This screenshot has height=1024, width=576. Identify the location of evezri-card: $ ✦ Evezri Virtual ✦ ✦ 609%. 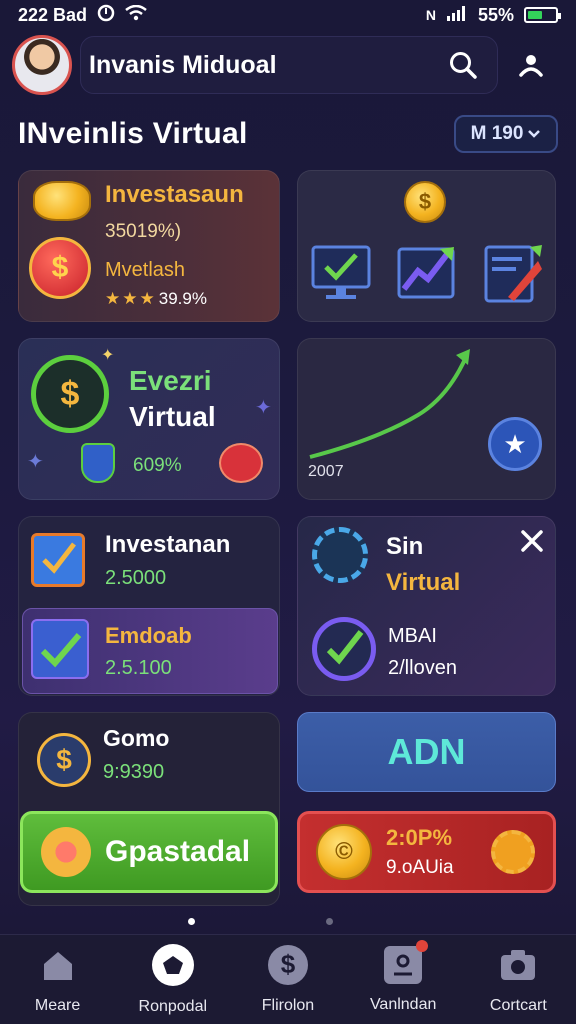
(149, 419).